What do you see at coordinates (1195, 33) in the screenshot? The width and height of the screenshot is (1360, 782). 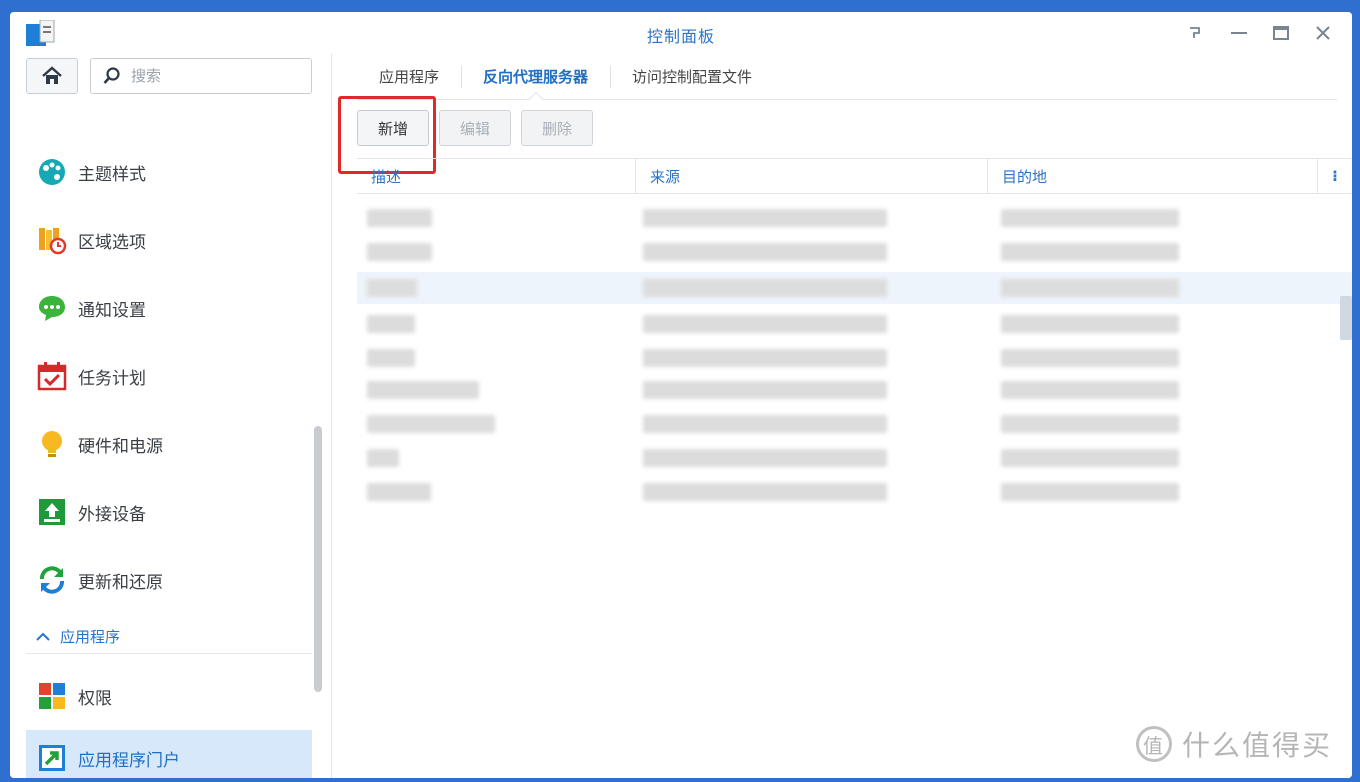 I see `help-icon` at bounding box center [1195, 33].